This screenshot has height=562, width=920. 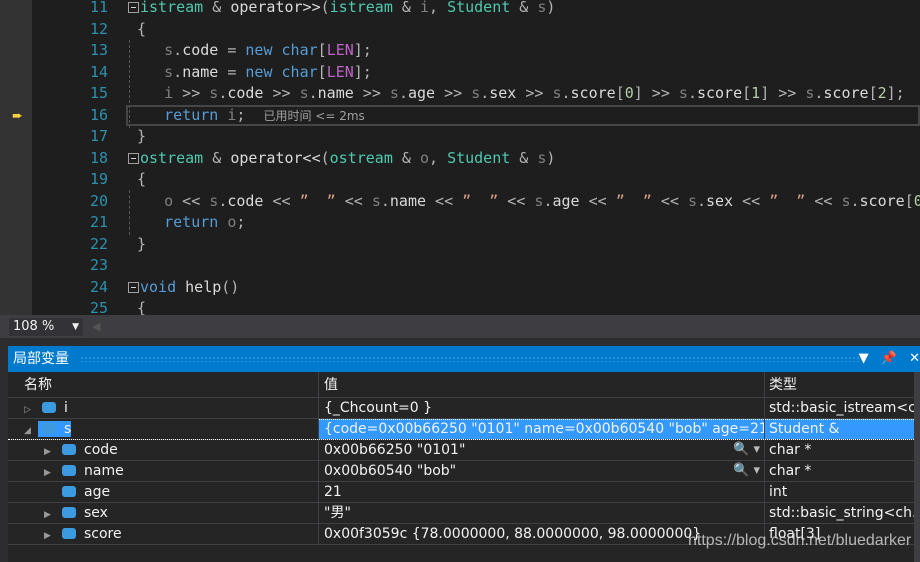 I want to click on expand-arrow-icon: ▷, so click(x=31, y=409).